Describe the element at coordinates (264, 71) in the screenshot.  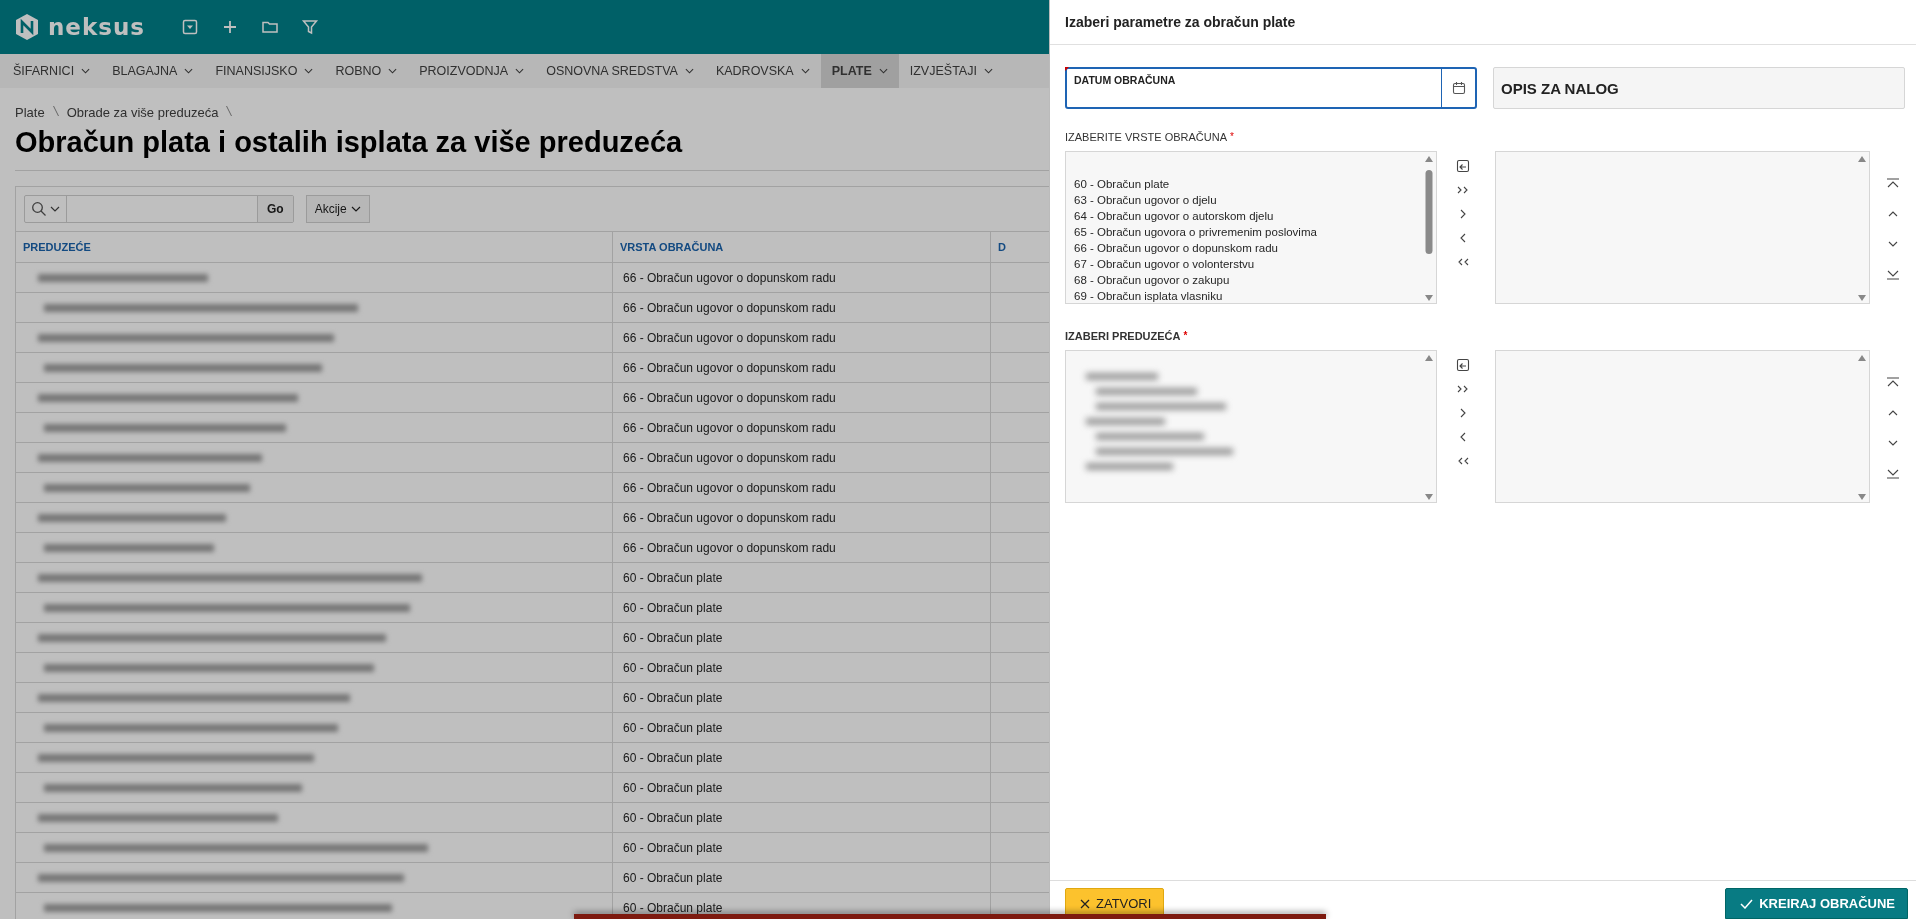
I see `menu-tab: FINANSIJSKO` at that location.